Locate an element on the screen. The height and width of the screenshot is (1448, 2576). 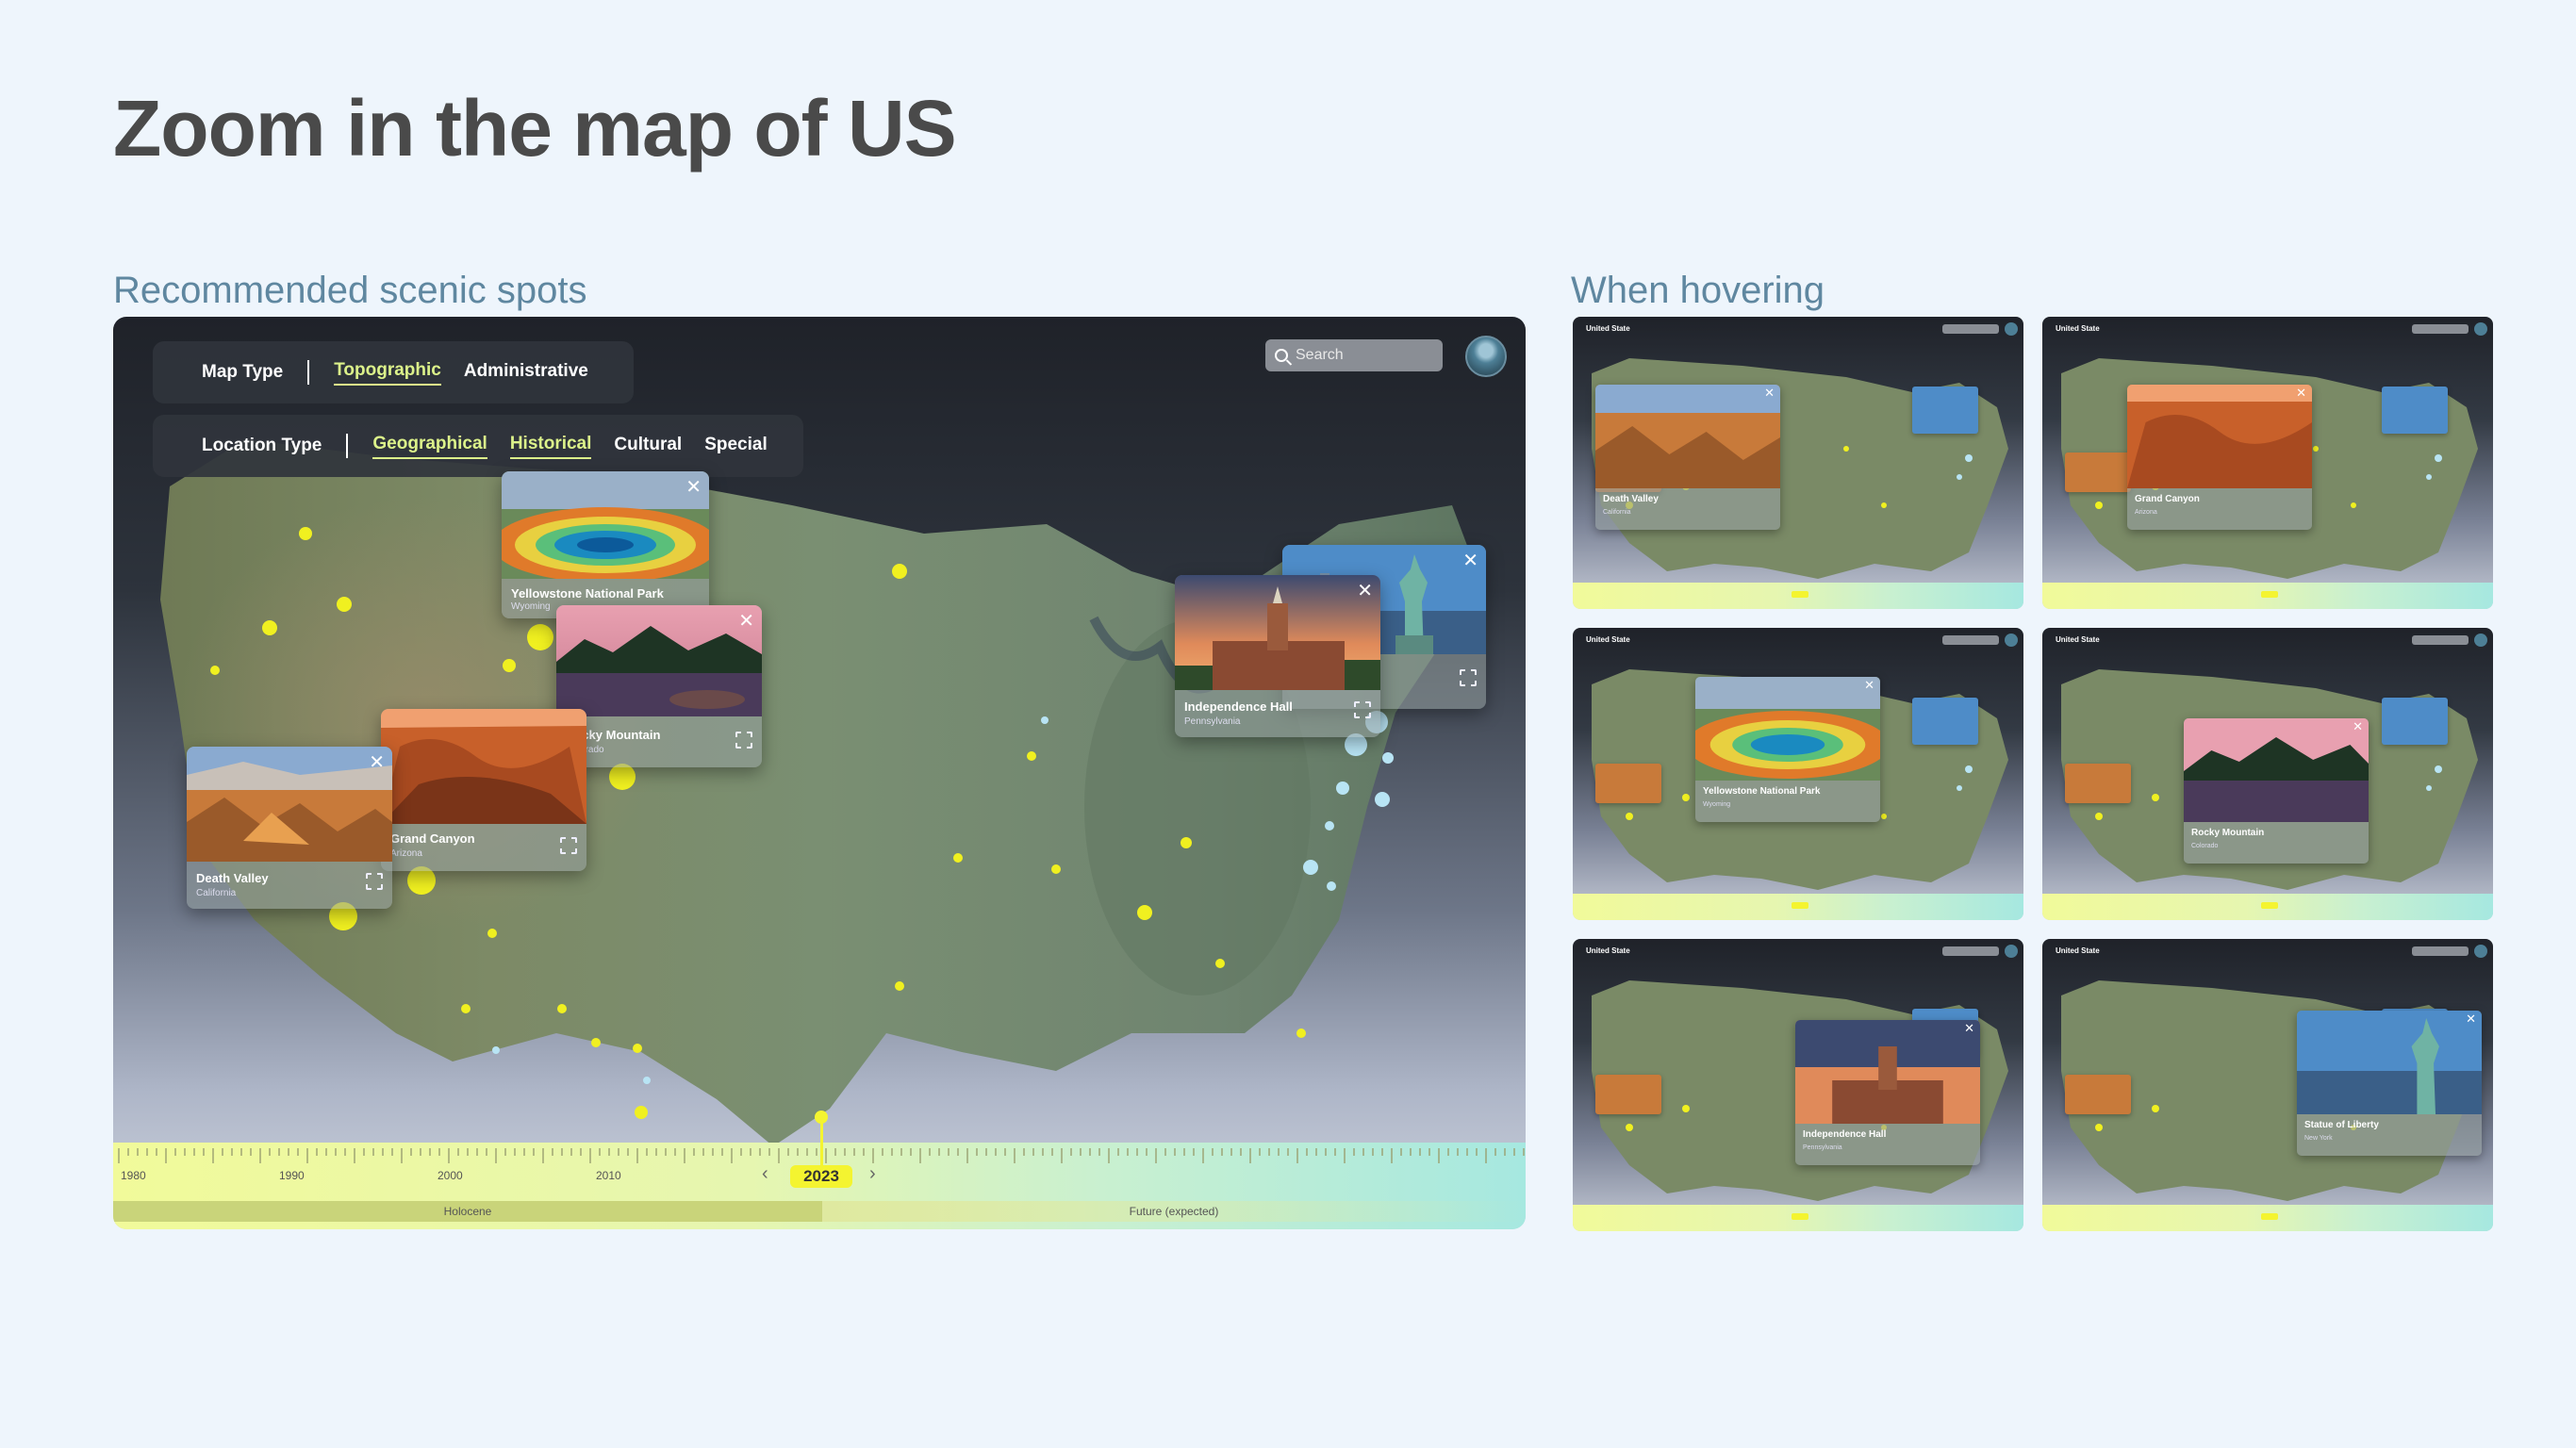
card-death-valley: ✕ Death Valley California is located at coordinates (289, 828).